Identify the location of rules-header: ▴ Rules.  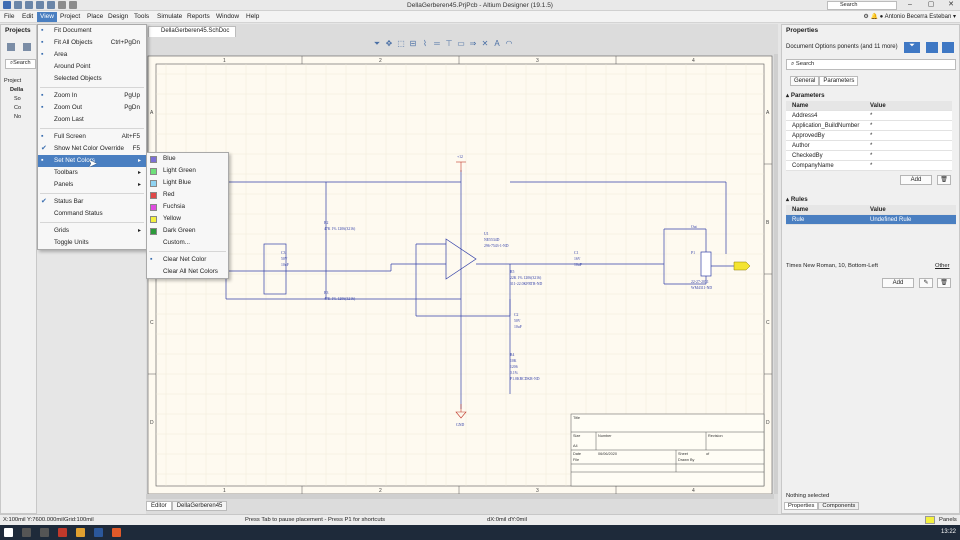
(797, 199).